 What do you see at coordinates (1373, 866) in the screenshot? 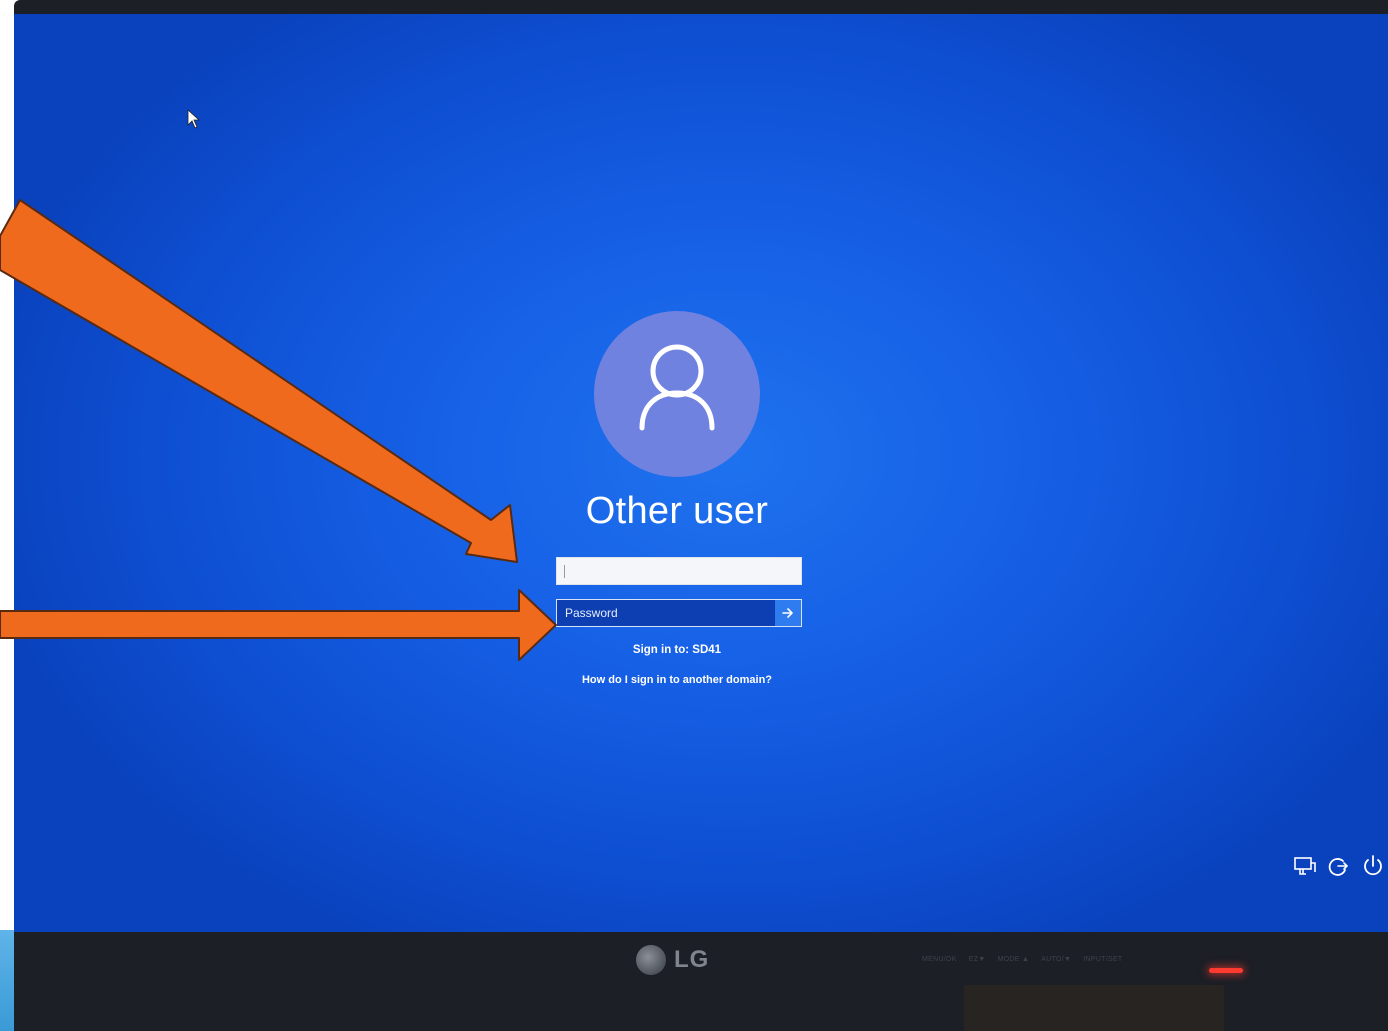
I see `power-icon` at bounding box center [1373, 866].